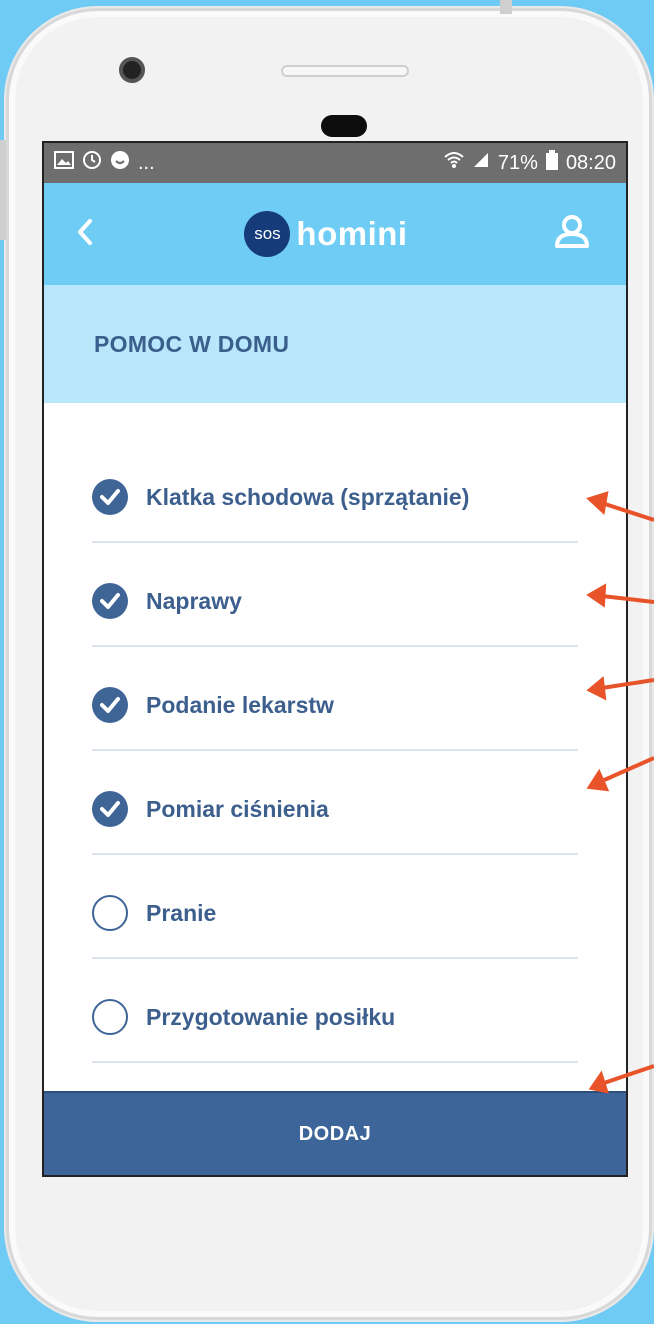 The width and height of the screenshot is (654, 1324). I want to click on face-icon, so click(120, 163).